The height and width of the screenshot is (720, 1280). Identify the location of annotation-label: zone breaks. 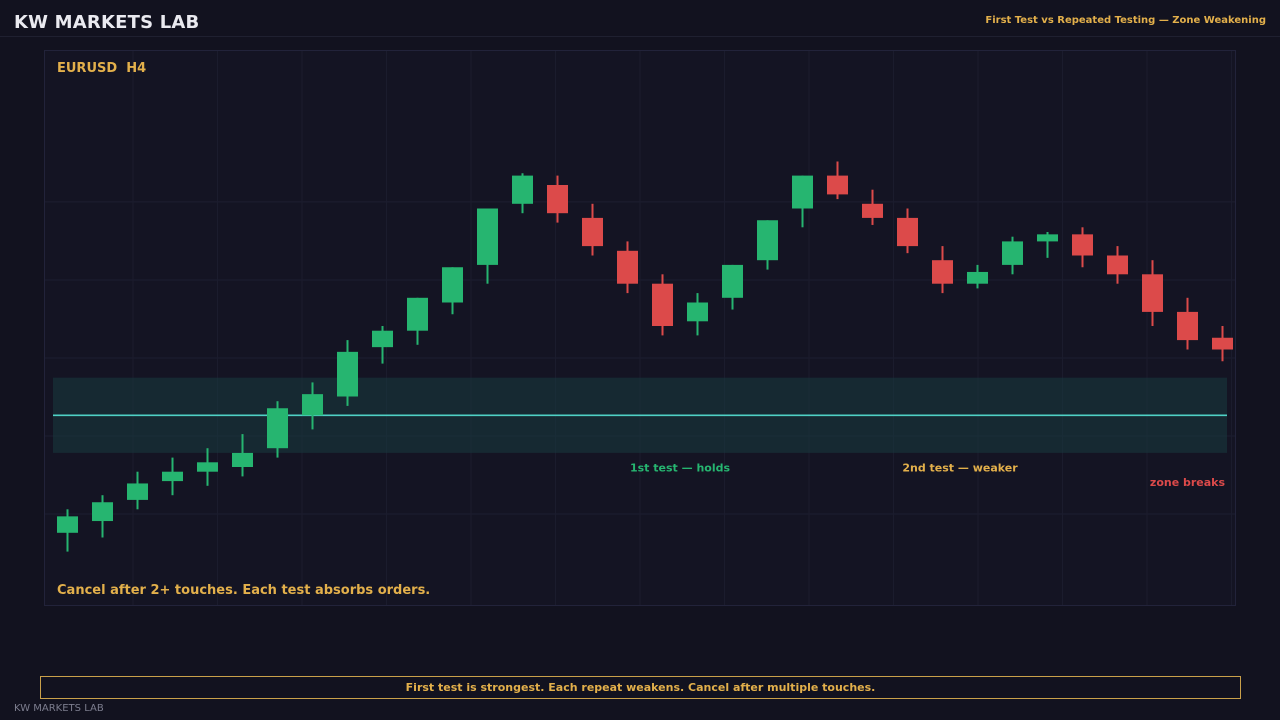
(1188, 482).